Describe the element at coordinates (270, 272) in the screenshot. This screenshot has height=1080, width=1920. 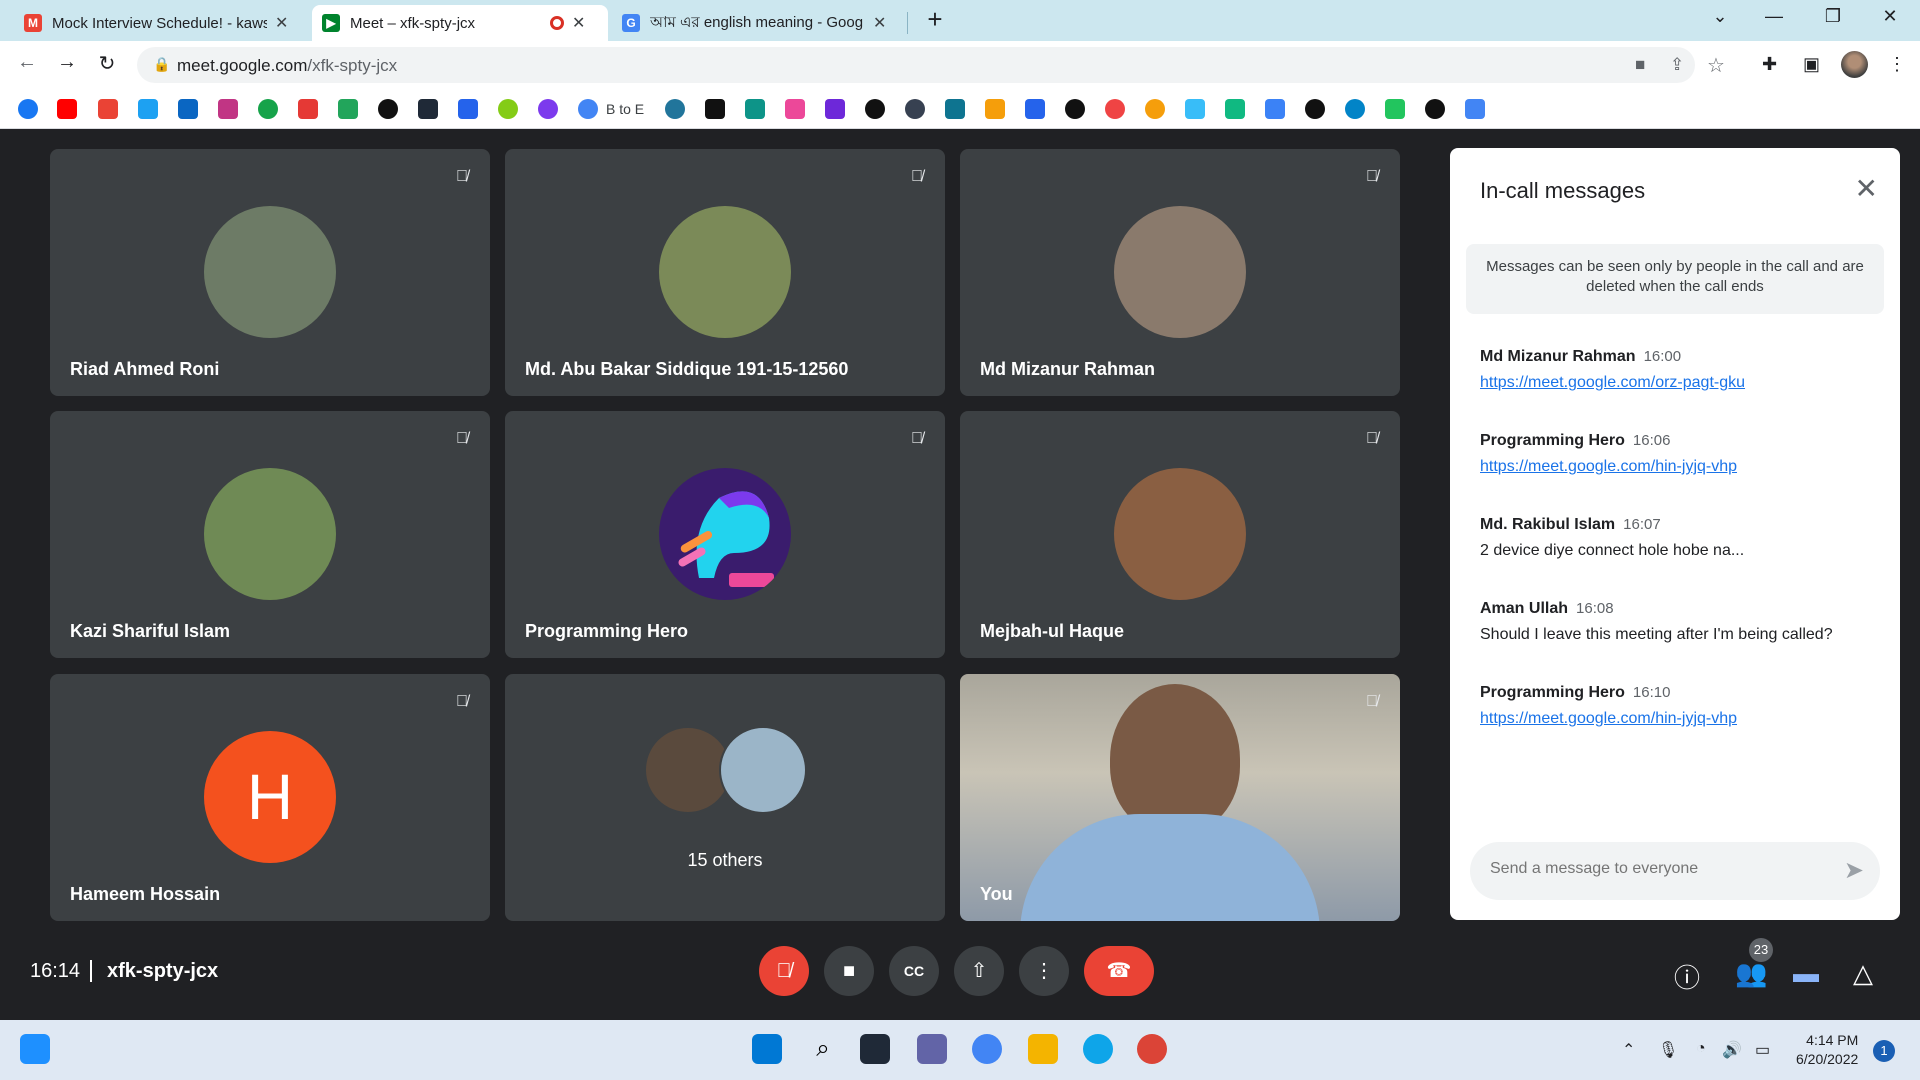
I see `participant-tile: 🎙̸ Riad Ahmed Roni` at that location.